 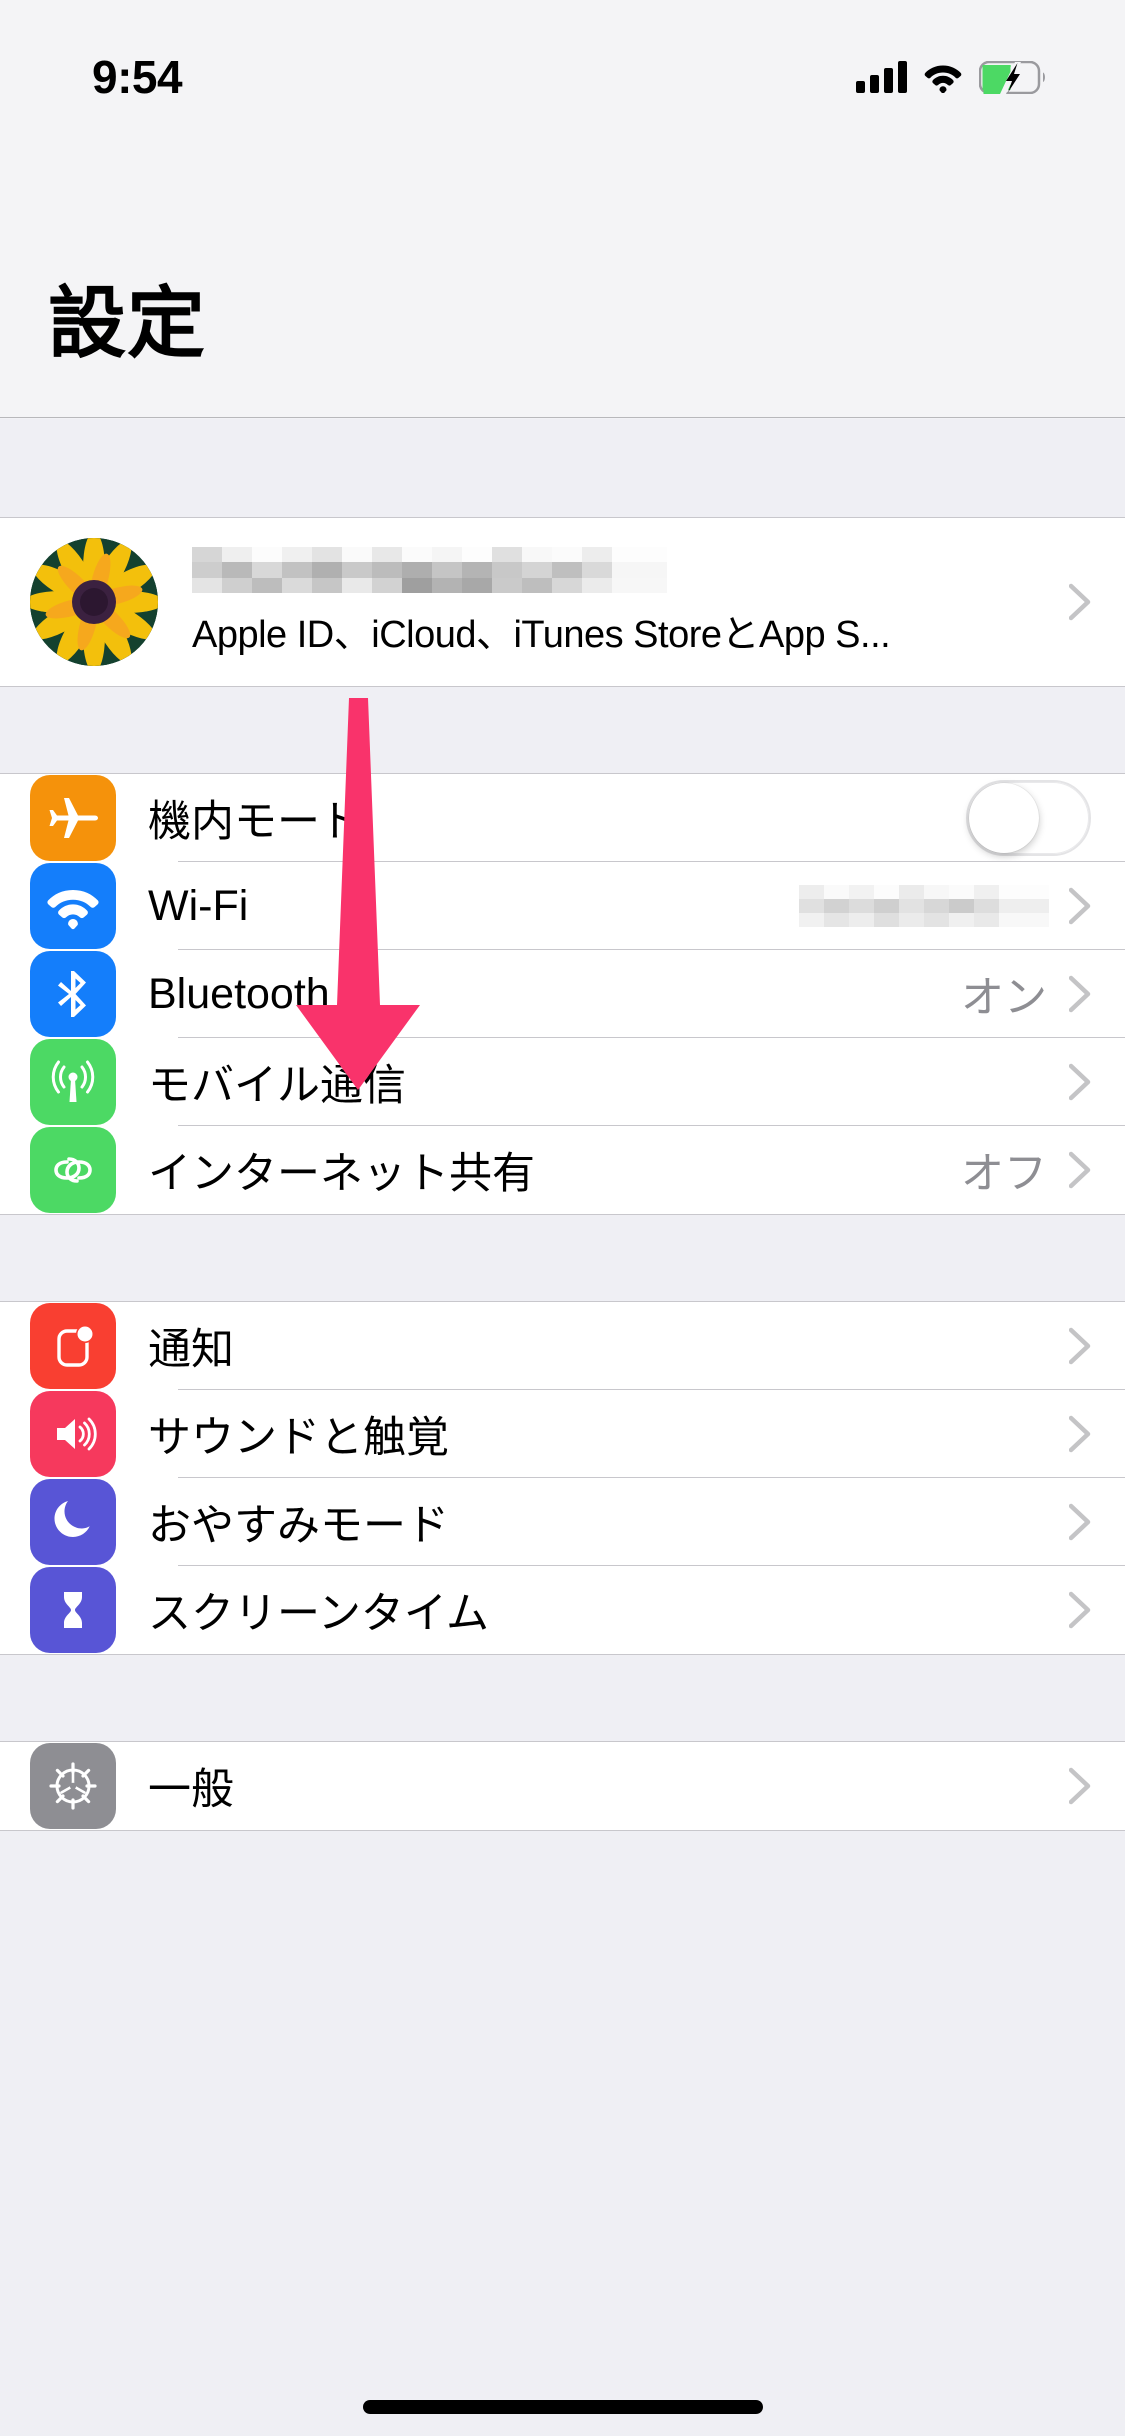 I want to click on settings-row-do-not-disturb: おやすみモード, so click(x=562, y=1522).